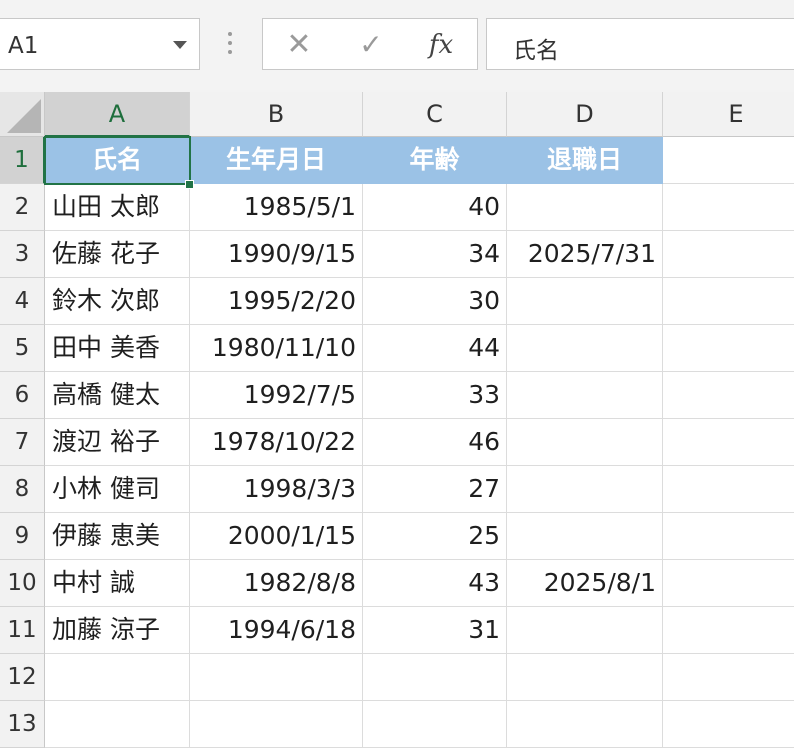 This screenshot has height=748, width=794. What do you see at coordinates (435, 395) in the screenshot?
I see `cell-c6: 33` at bounding box center [435, 395].